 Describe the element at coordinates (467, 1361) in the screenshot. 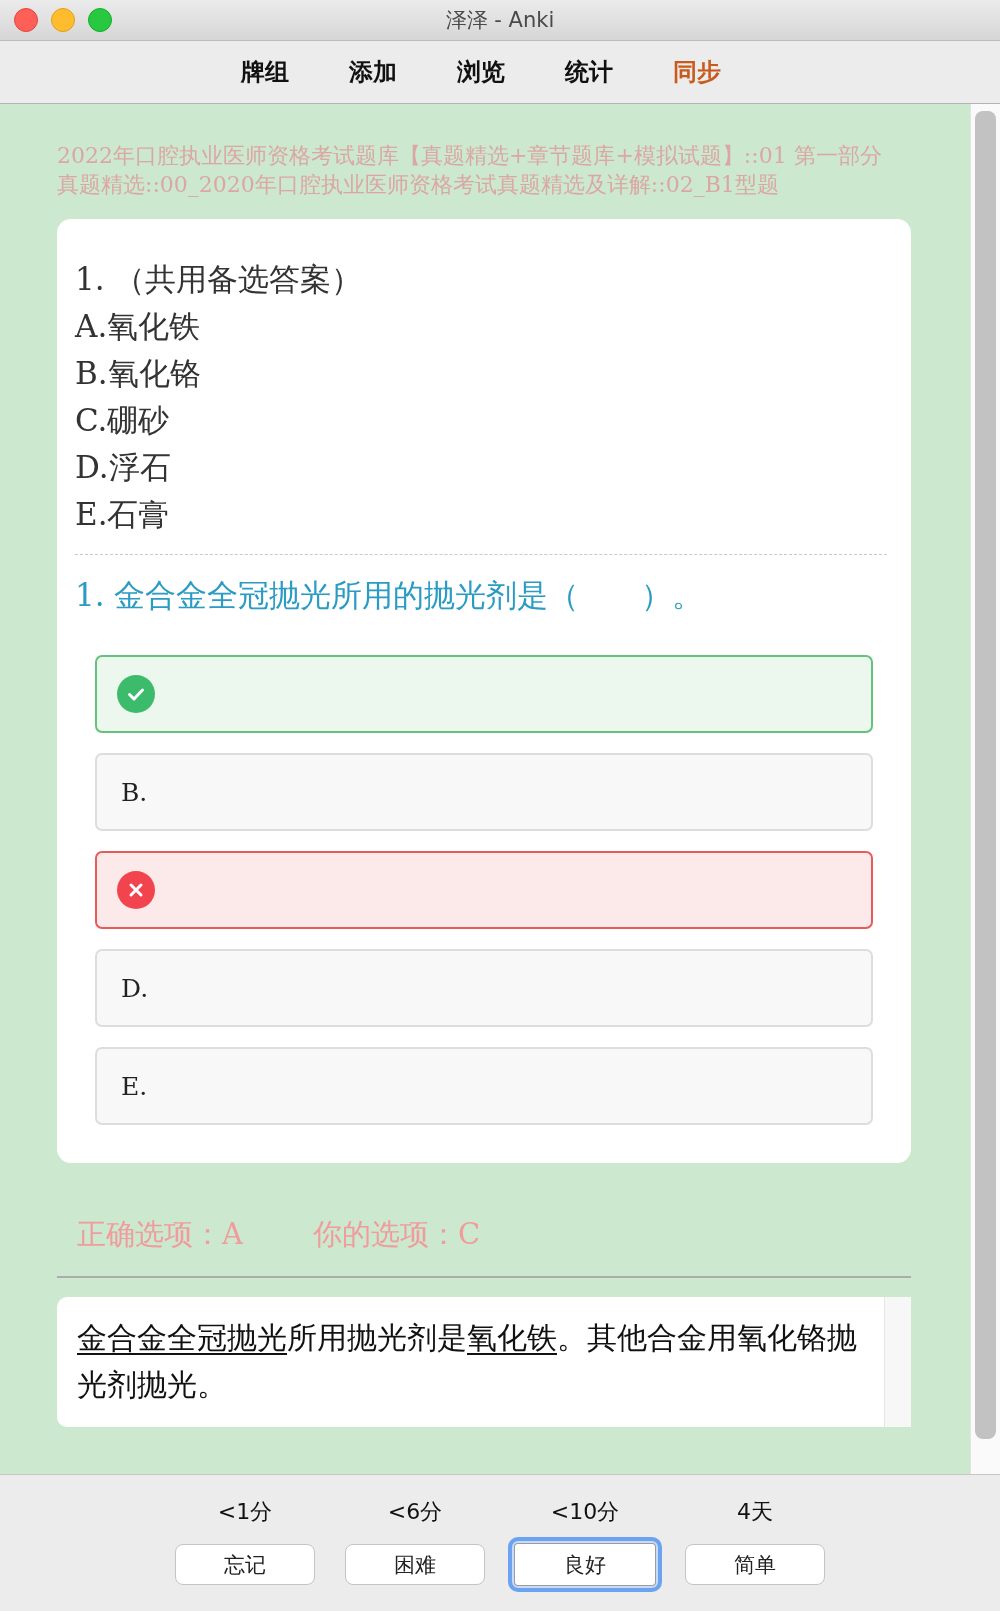

I see `explanation-text: 金合金全冠抛光所用抛光剂是氧化铁。其他合金用氧化铬抛光剂抛光。` at that location.